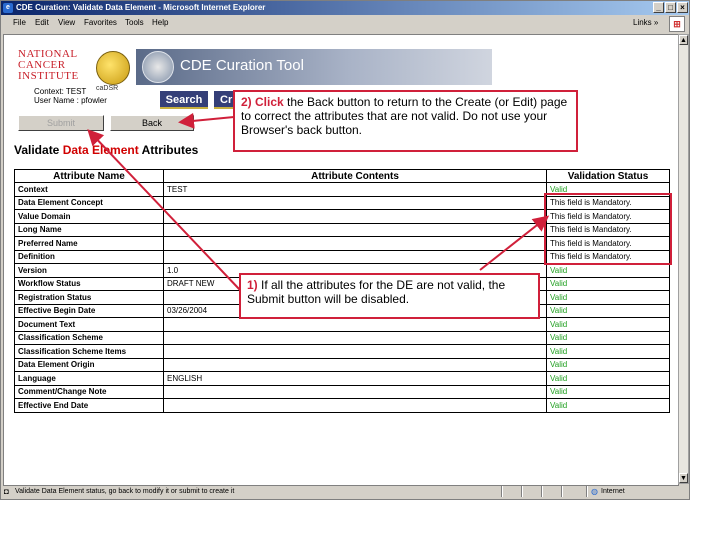 The image size is (720, 540). Describe the element at coordinates (89, 405) in the screenshot. I see `attribute-name: Effective End Date` at that location.